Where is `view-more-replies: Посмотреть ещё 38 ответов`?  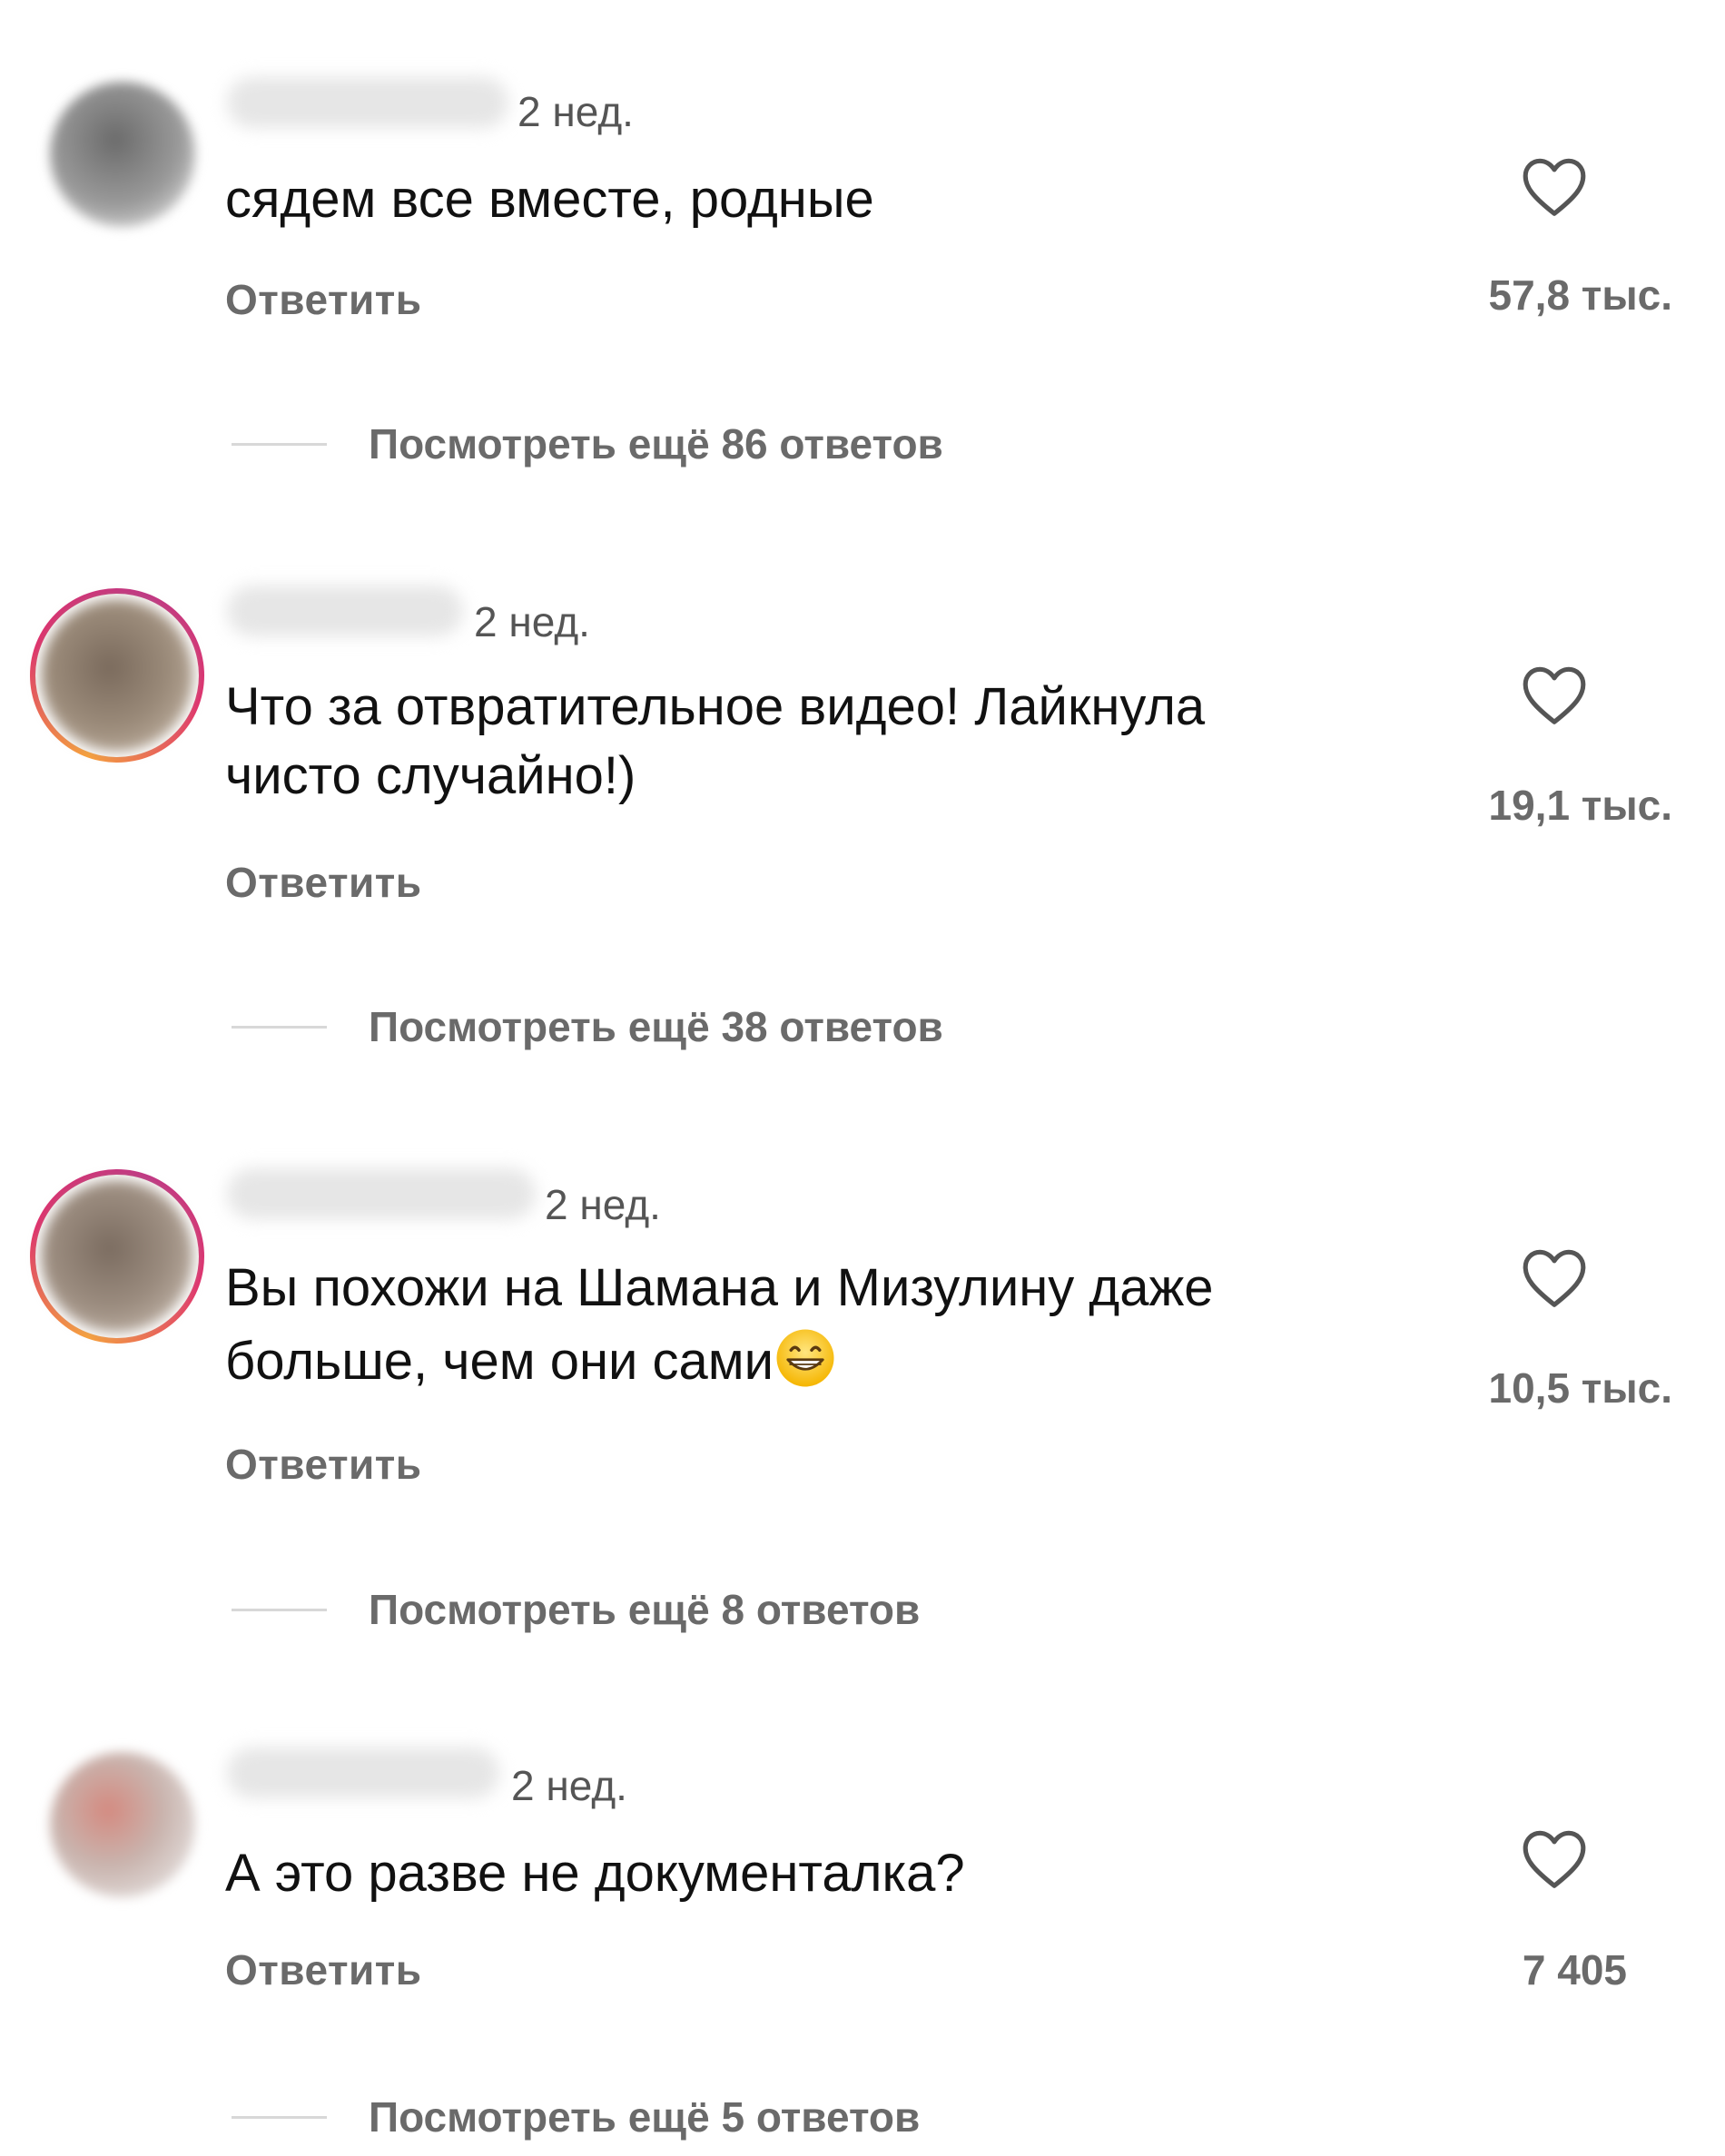
view-more-replies: Посмотреть ещё 38 ответов is located at coordinates (588, 1026).